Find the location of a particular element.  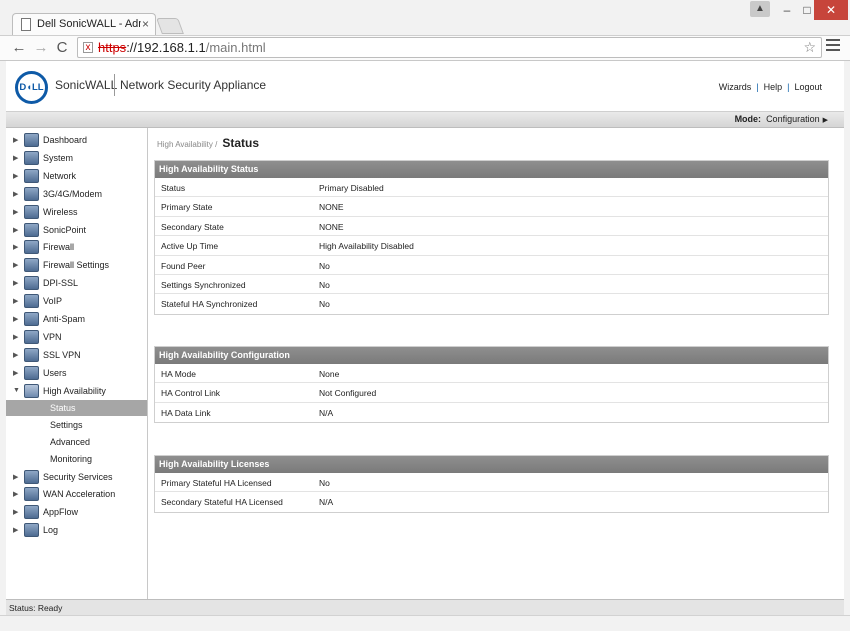

sidebar-item-label: Firewall Settings is located at coordinates (76, 265).